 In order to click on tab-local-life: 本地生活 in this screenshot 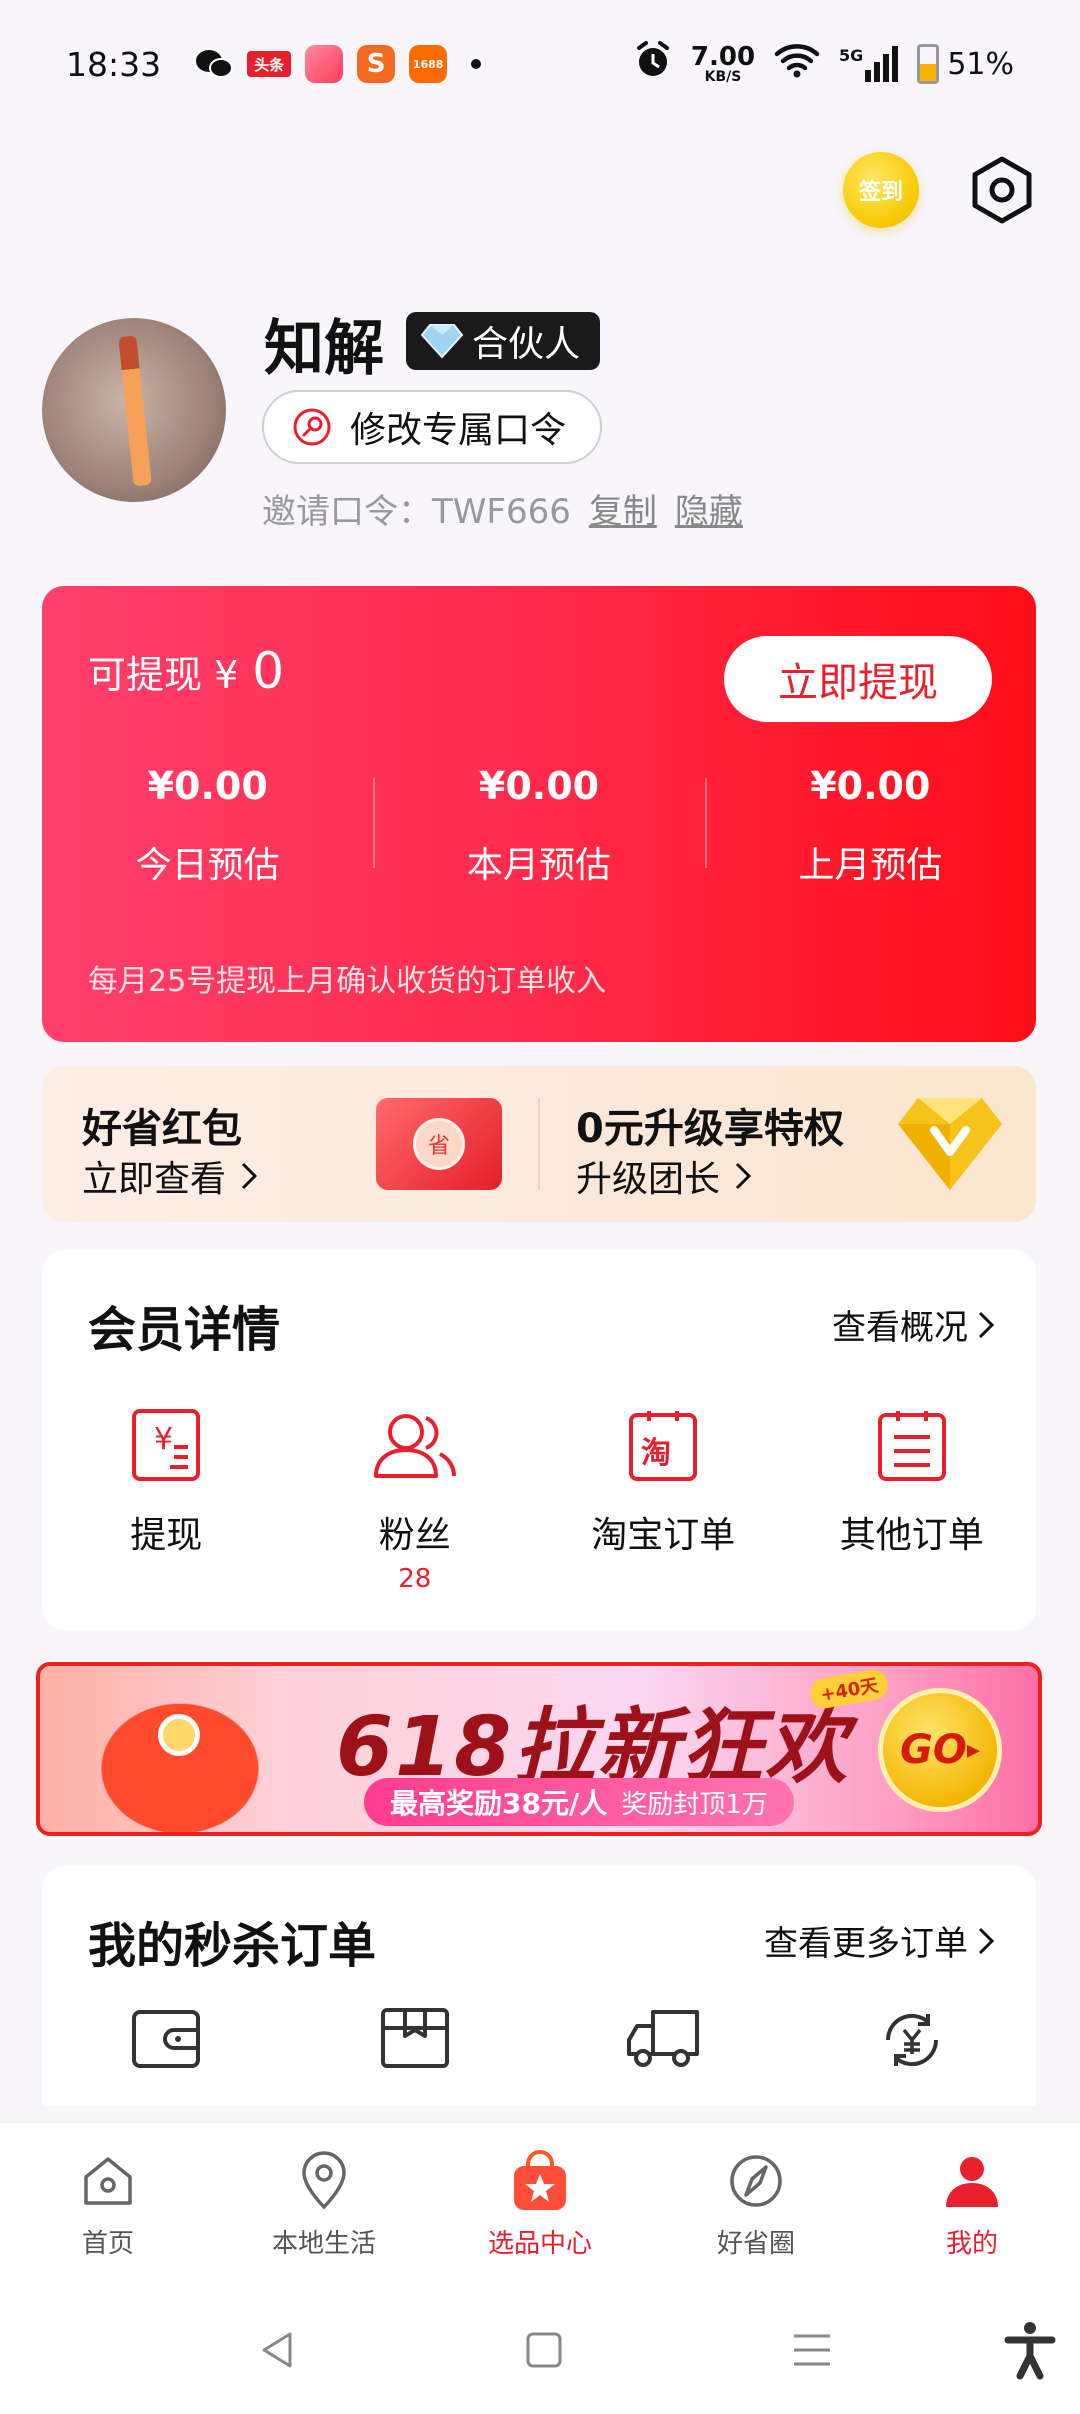, I will do `click(324, 2204)`.